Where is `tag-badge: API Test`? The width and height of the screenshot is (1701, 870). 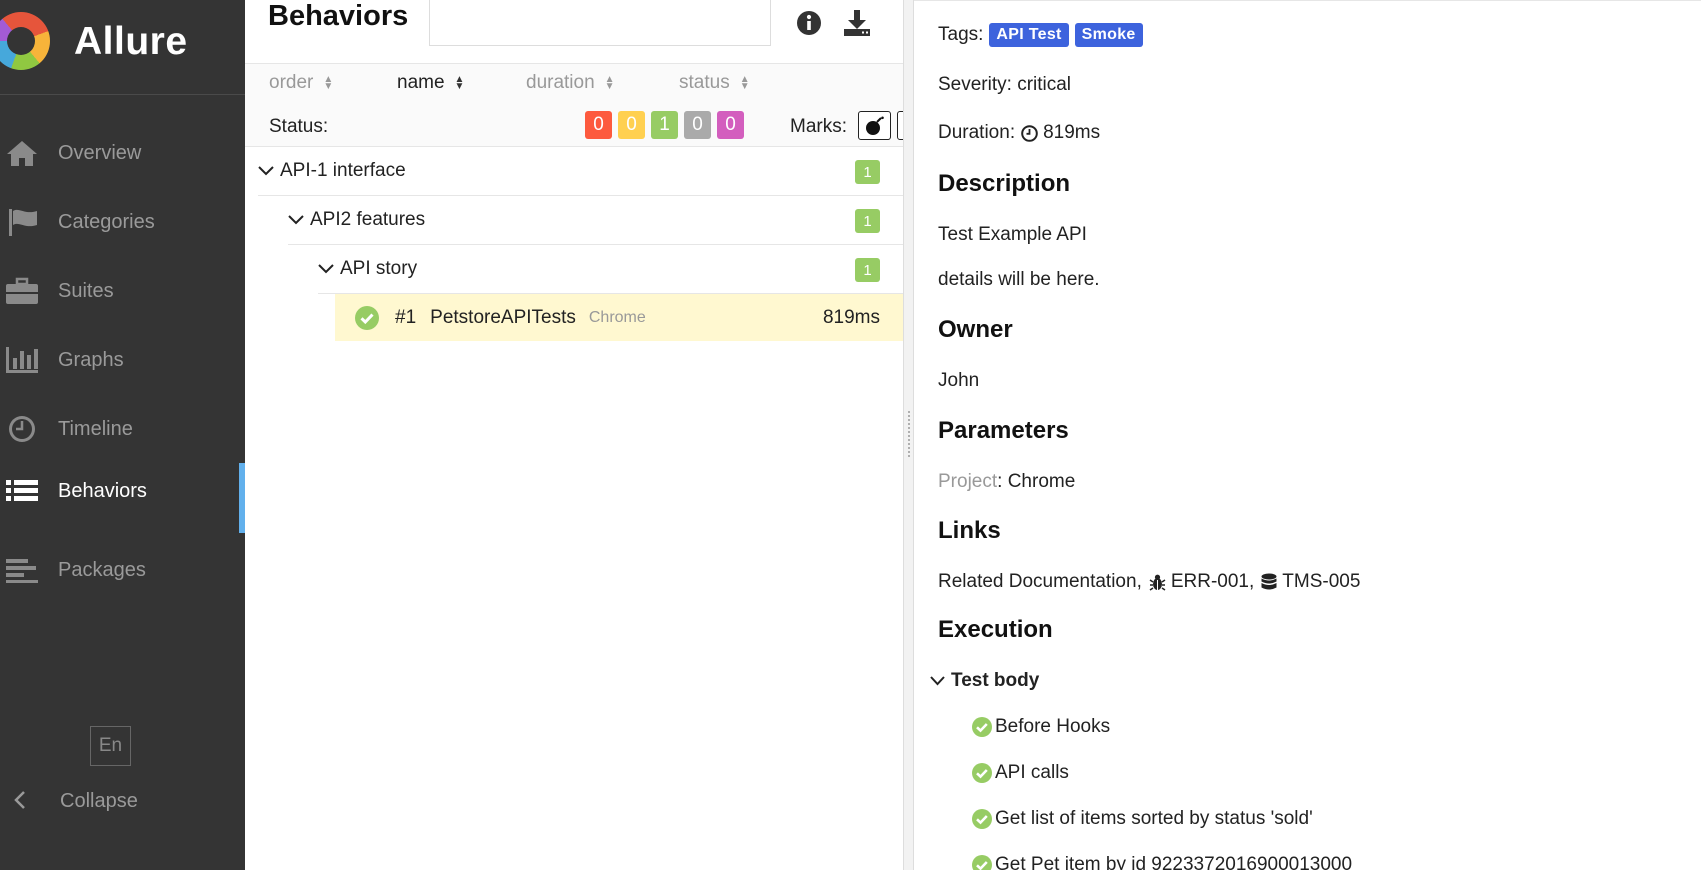 tag-badge: API Test is located at coordinates (1029, 35).